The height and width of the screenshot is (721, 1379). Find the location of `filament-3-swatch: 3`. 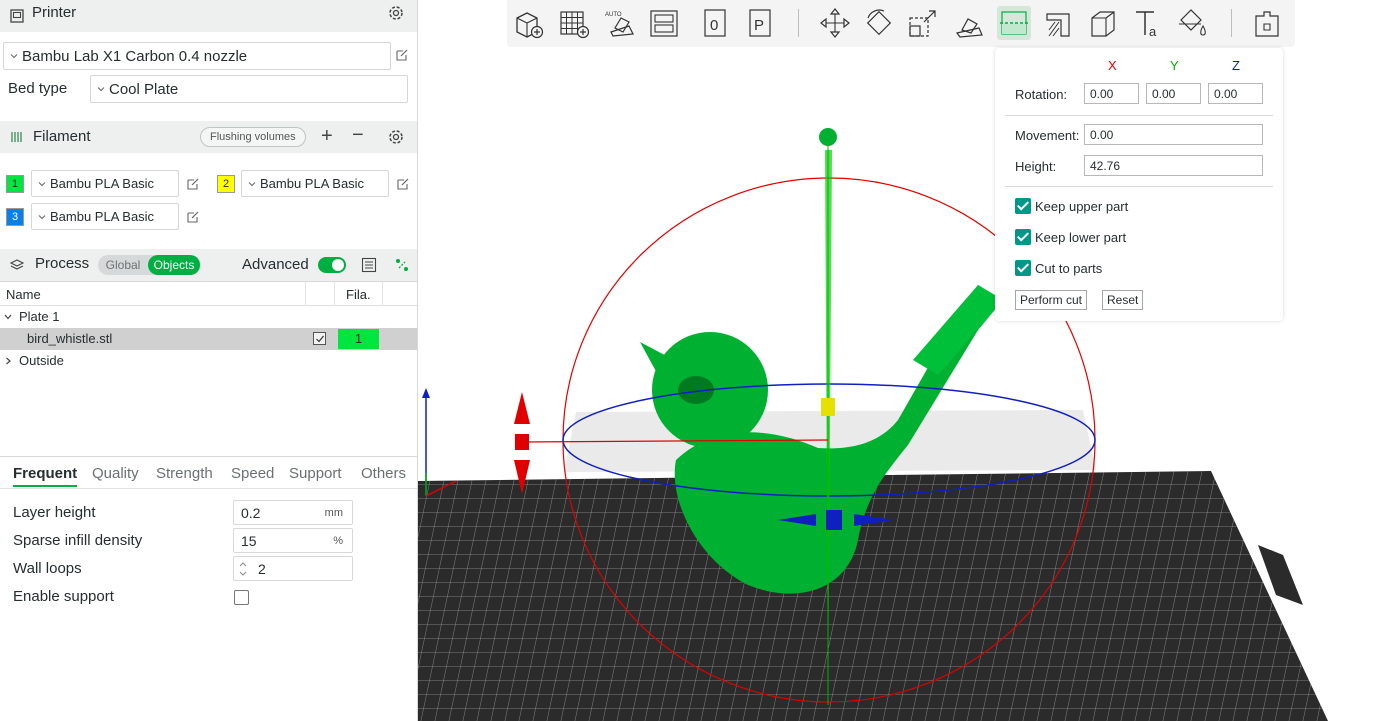

filament-3-swatch: 3 is located at coordinates (15, 217).